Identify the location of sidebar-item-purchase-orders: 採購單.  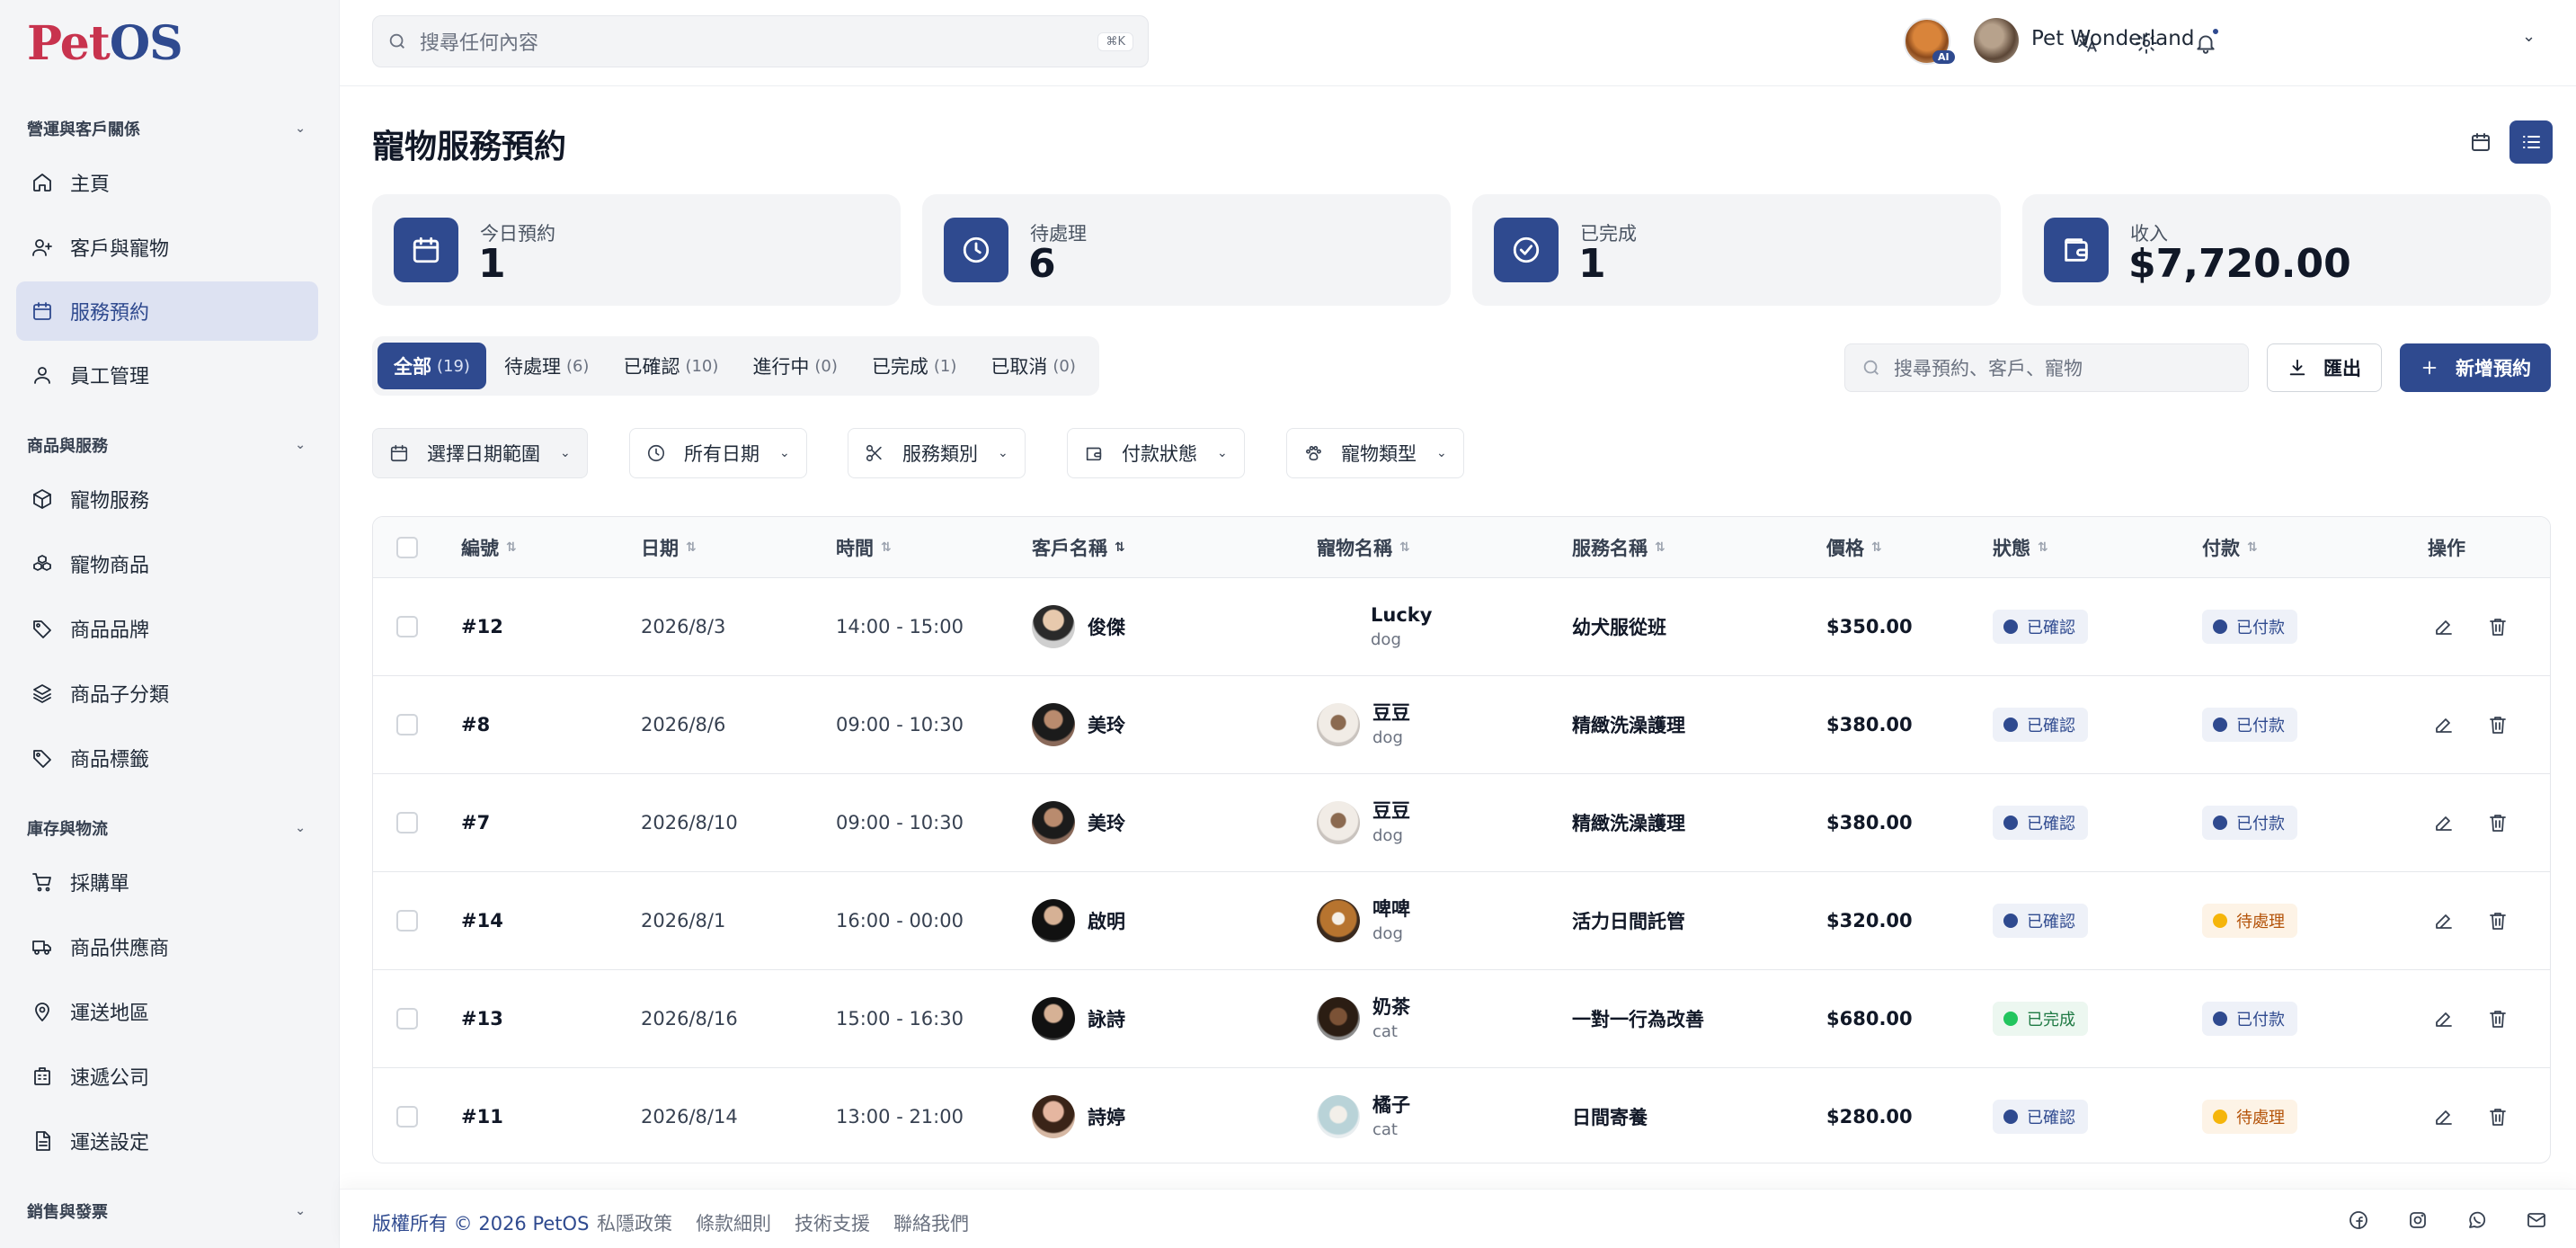
(167, 882).